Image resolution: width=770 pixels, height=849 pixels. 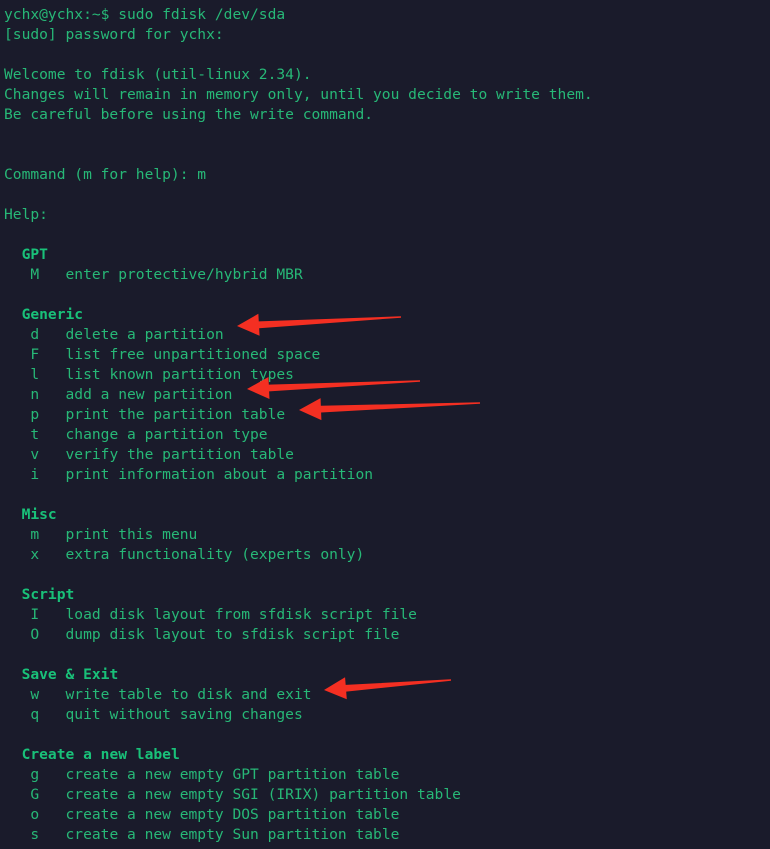 What do you see at coordinates (175, 414) in the screenshot?
I see `command-description: print the partition table` at bounding box center [175, 414].